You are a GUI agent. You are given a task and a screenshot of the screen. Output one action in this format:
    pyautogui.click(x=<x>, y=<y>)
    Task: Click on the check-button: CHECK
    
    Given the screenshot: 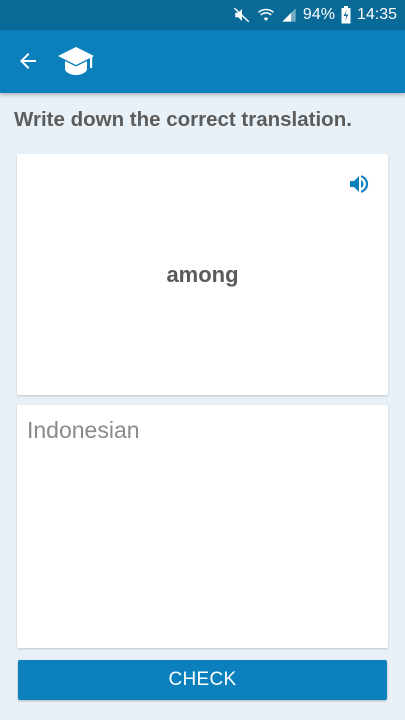 What is the action you would take?
    pyautogui.click(x=202, y=680)
    